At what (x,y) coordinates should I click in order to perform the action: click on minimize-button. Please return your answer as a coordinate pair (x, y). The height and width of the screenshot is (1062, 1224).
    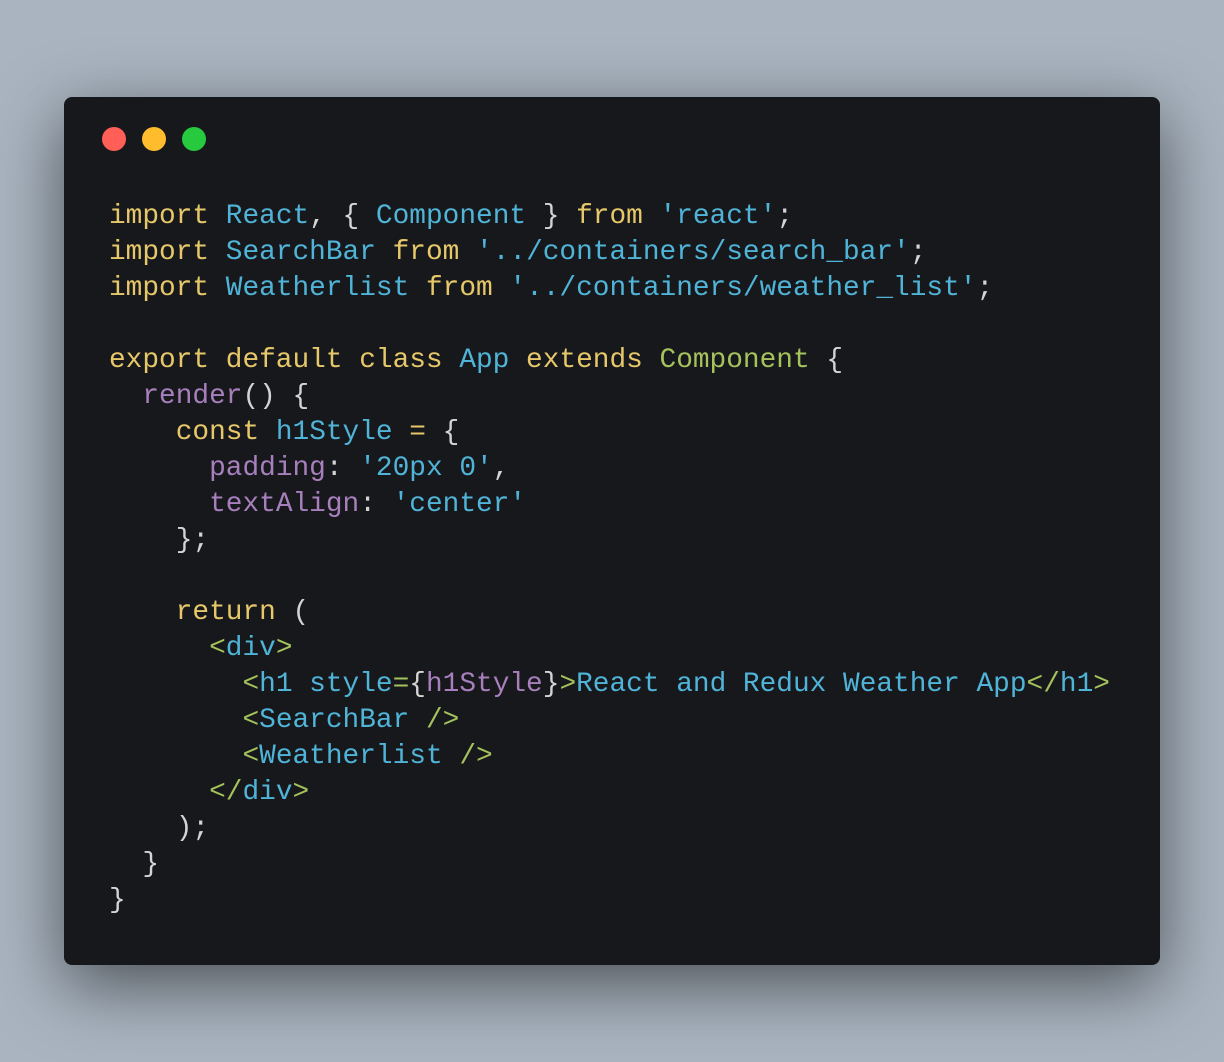
    Looking at the image, I should click on (154, 139).